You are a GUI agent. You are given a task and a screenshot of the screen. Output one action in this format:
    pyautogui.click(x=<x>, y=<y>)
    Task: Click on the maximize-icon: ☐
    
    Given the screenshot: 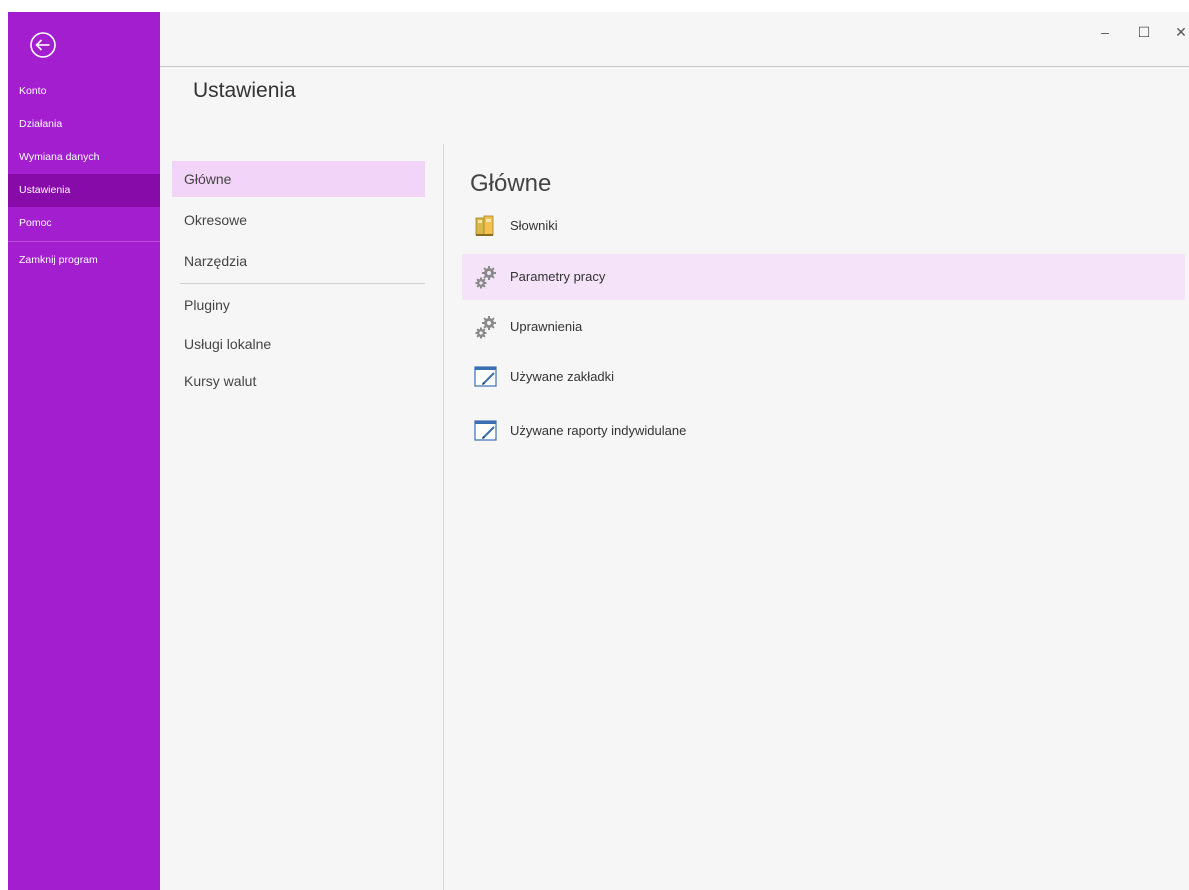 What is the action you would take?
    pyautogui.click(x=1144, y=32)
    